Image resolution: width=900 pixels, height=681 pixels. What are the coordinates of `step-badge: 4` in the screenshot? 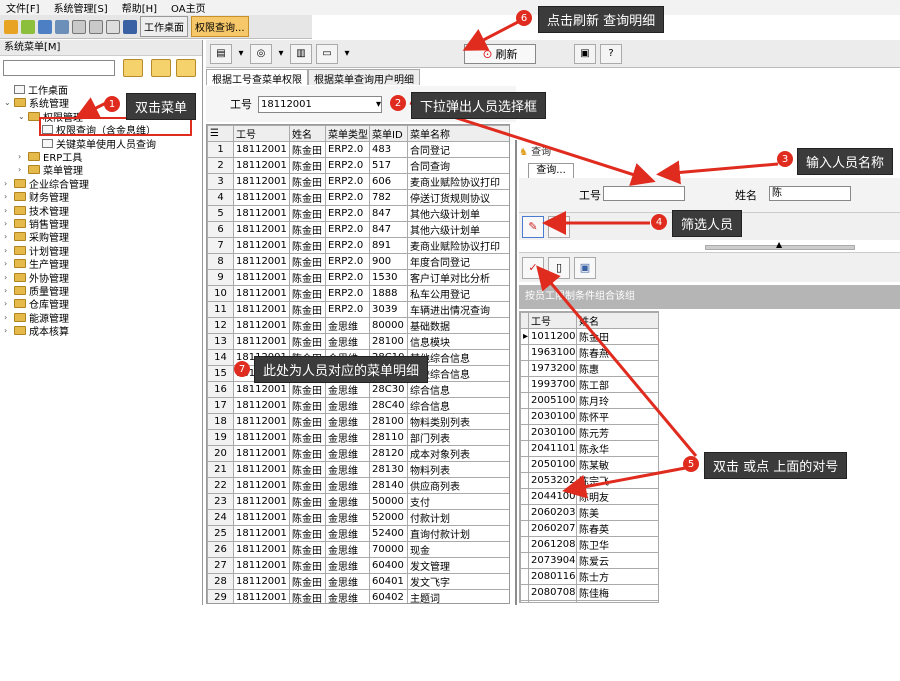 It's located at (659, 222).